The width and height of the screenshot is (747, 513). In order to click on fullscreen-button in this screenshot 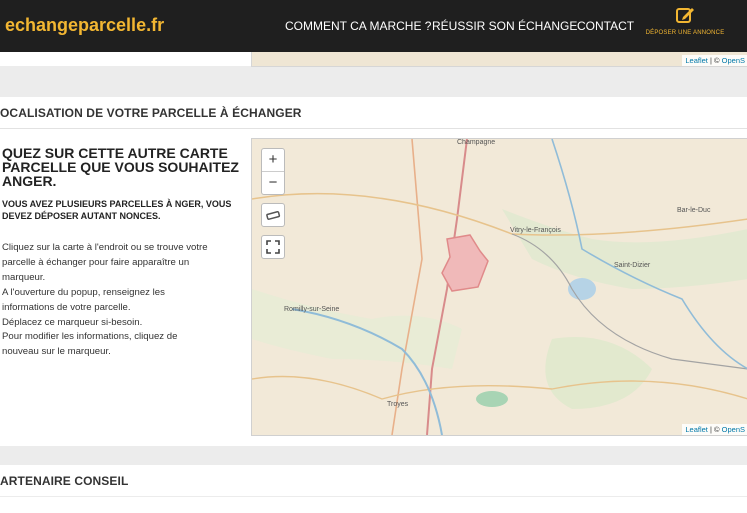, I will do `click(273, 247)`.